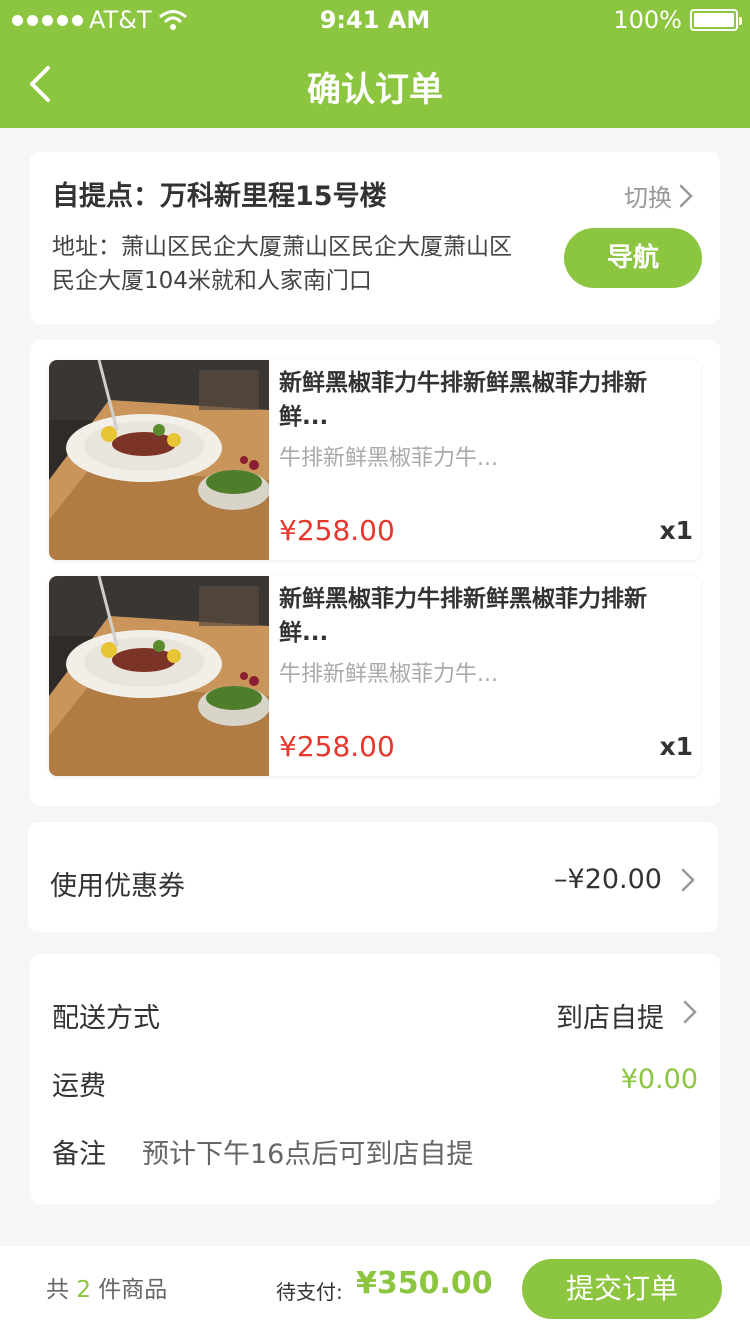 The height and width of the screenshot is (1336, 750). What do you see at coordinates (375, 90) in the screenshot?
I see `page-title: 确认订单` at bounding box center [375, 90].